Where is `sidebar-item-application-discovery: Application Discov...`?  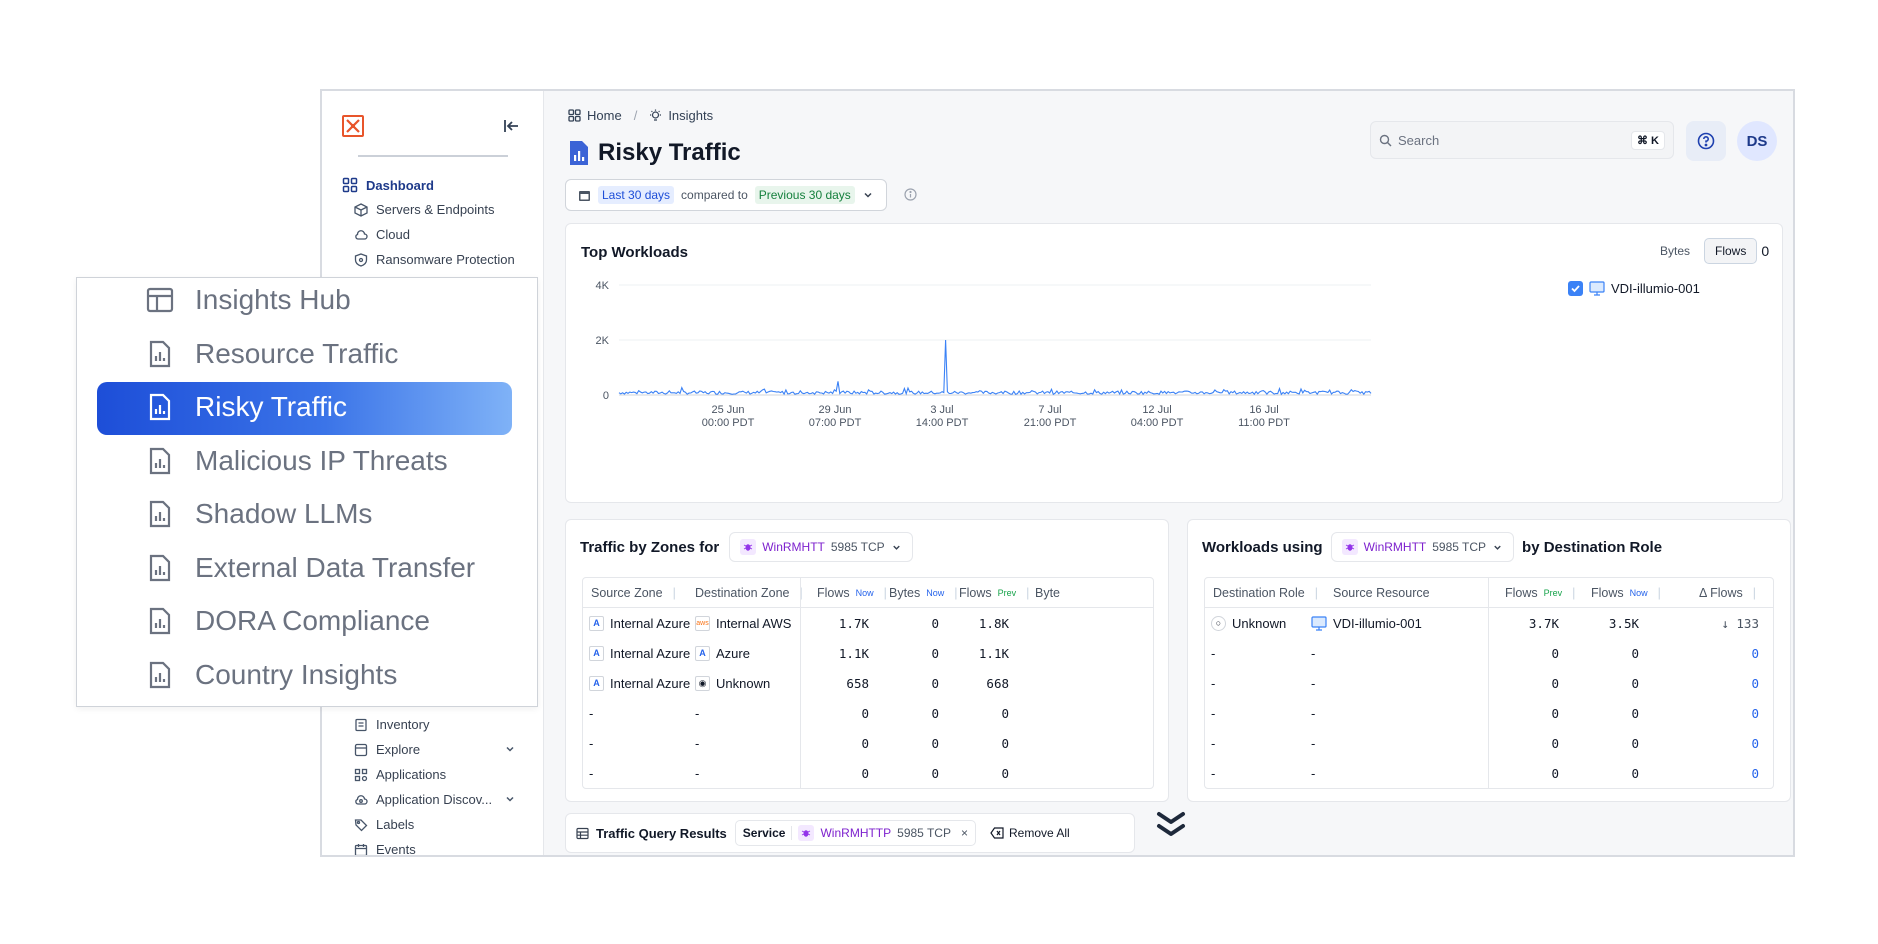 sidebar-item-application-discovery: Application Discov... is located at coordinates (442, 799).